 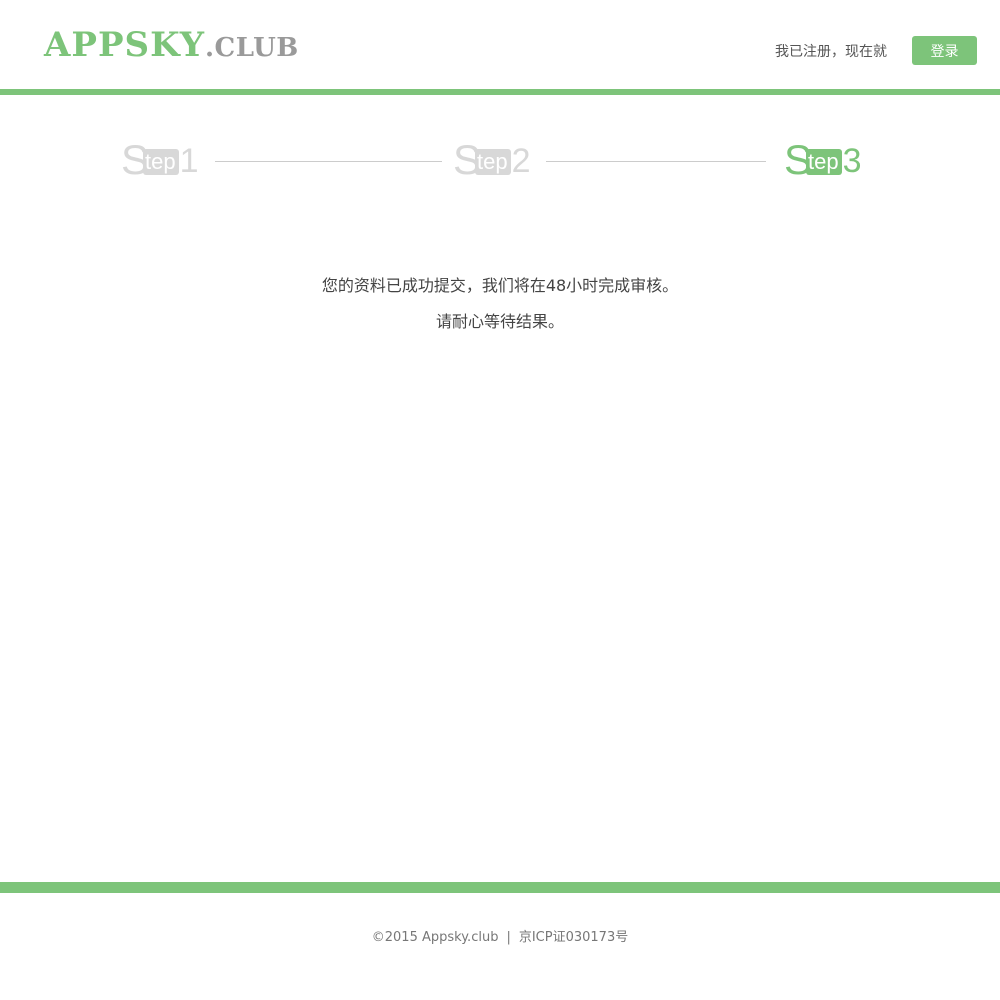 What do you see at coordinates (435, 937) in the screenshot?
I see `copyright-text: ©2015 Appsky.club` at bounding box center [435, 937].